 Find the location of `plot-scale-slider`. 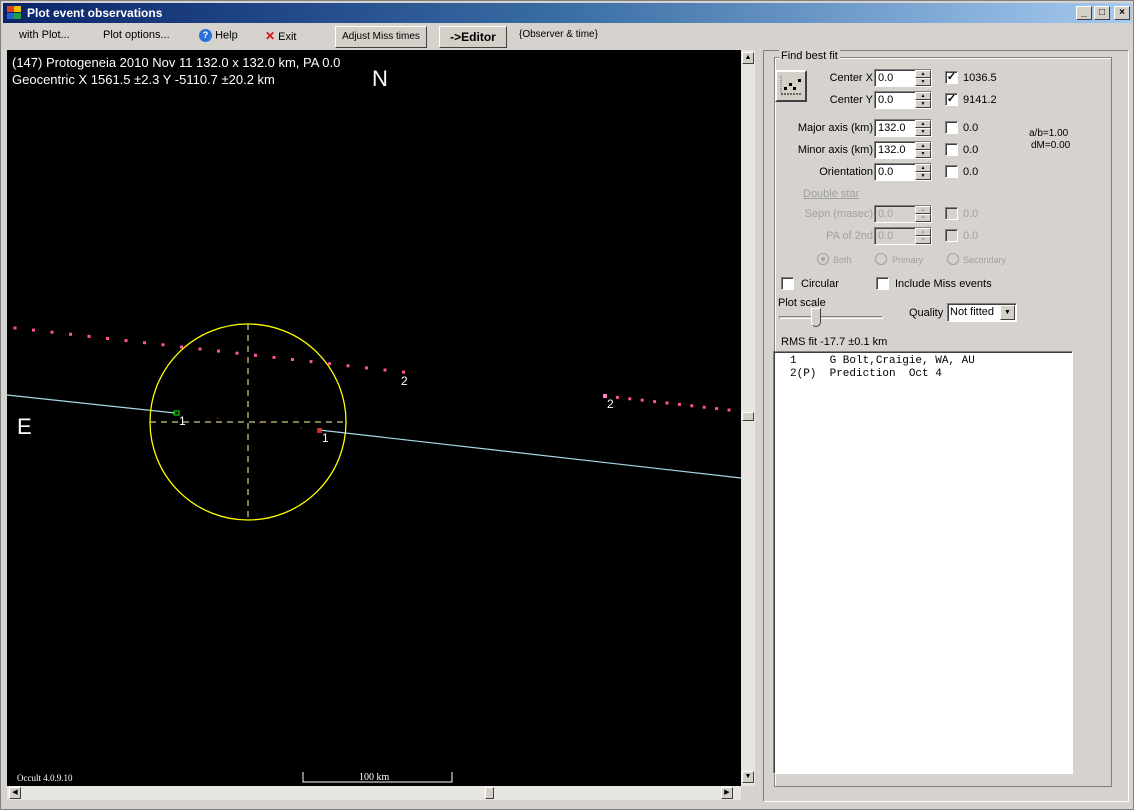

plot-scale-slider is located at coordinates (831, 318).